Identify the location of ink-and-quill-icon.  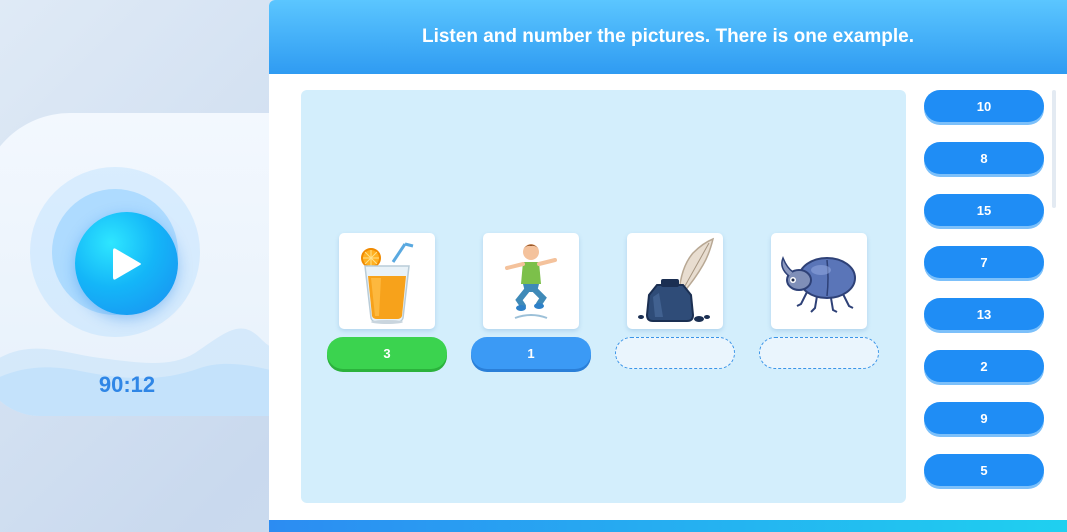
(676, 279).